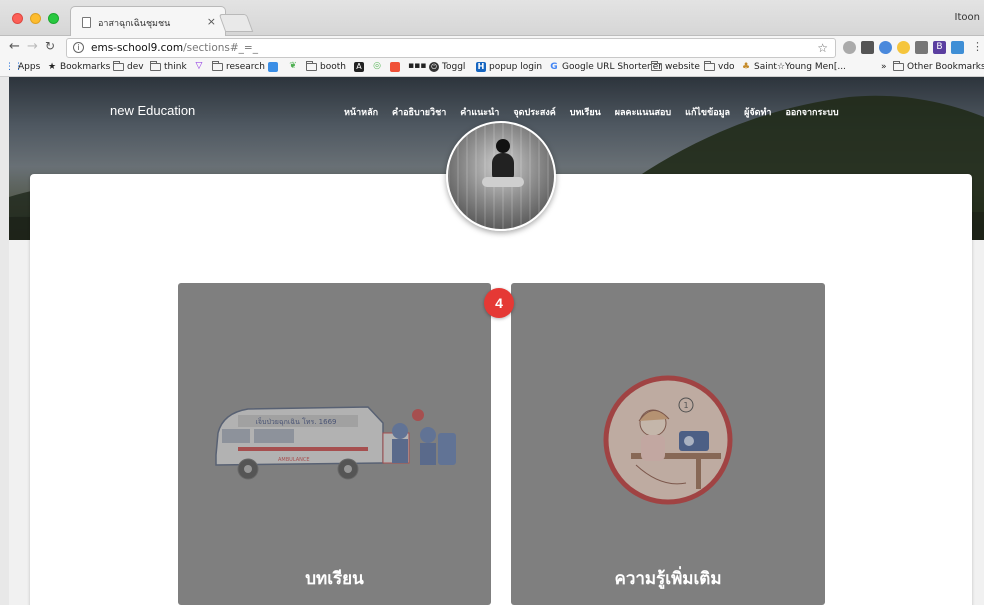 This screenshot has width=984, height=605. What do you see at coordinates (921, 47) in the screenshot?
I see `settings-extension-icon` at bounding box center [921, 47].